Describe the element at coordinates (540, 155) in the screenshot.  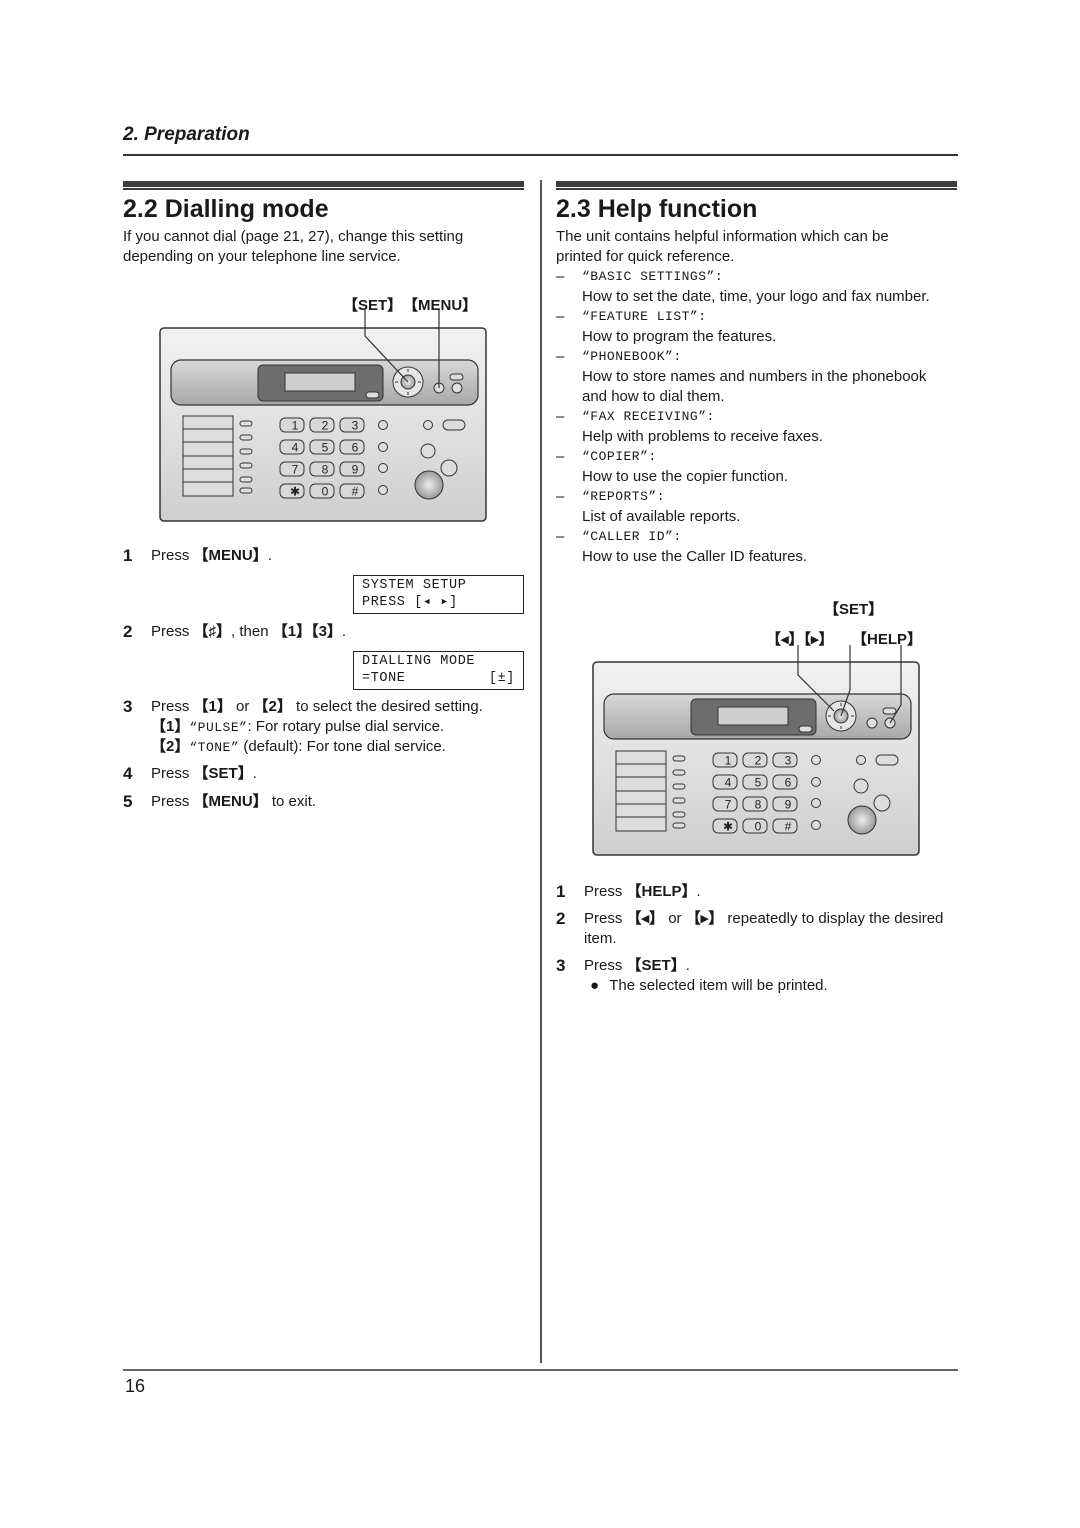
I see `header-rule` at that location.